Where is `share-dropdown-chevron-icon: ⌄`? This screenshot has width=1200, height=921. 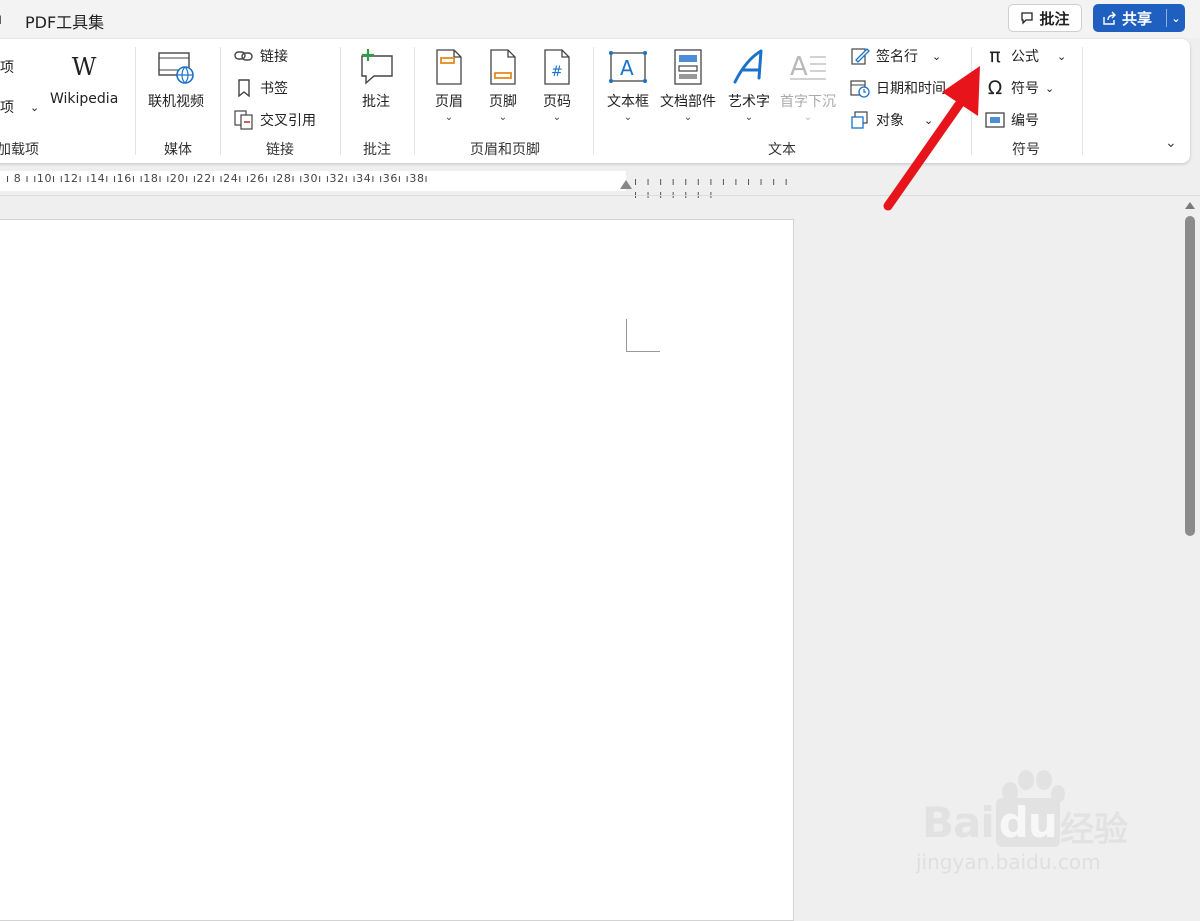 share-dropdown-chevron-icon: ⌄ is located at coordinates (1176, 18).